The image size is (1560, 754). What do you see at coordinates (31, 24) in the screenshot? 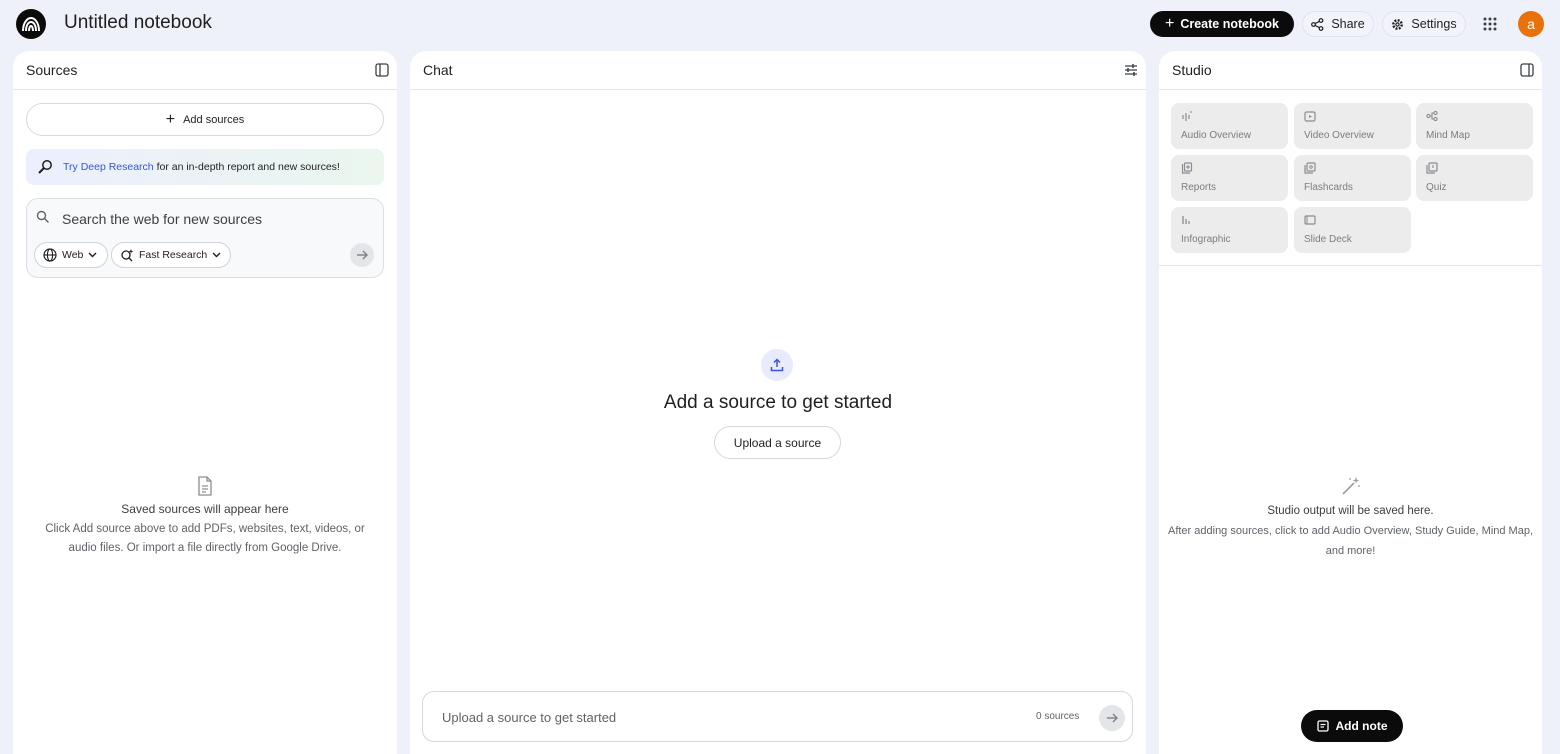
I see `notebooklm-logo-icon` at bounding box center [31, 24].